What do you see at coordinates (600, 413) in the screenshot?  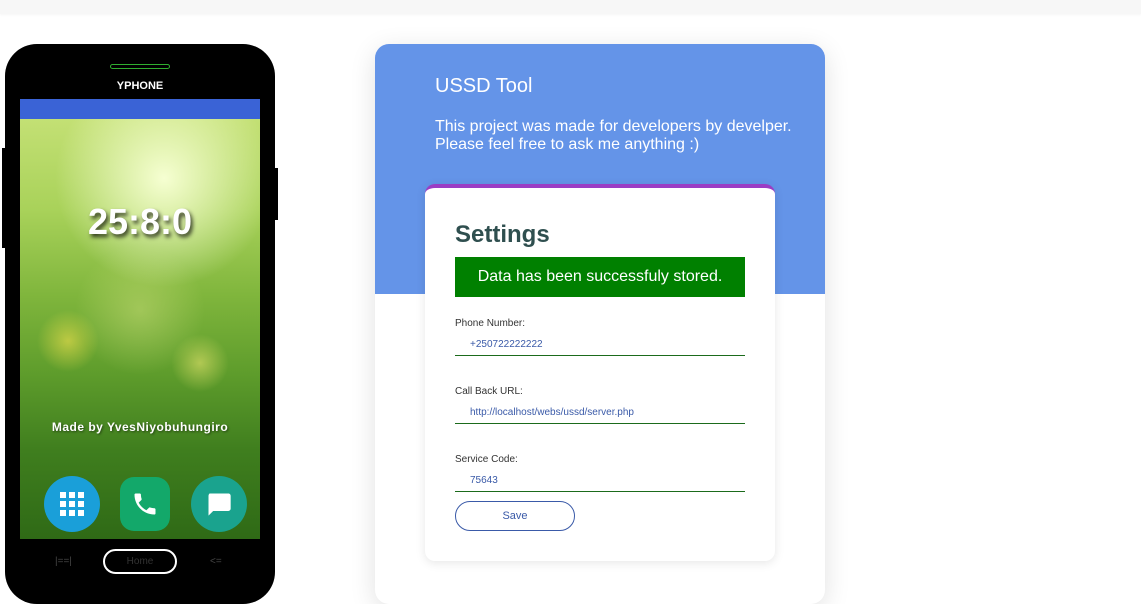 I see `callback-url-input` at bounding box center [600, 413].